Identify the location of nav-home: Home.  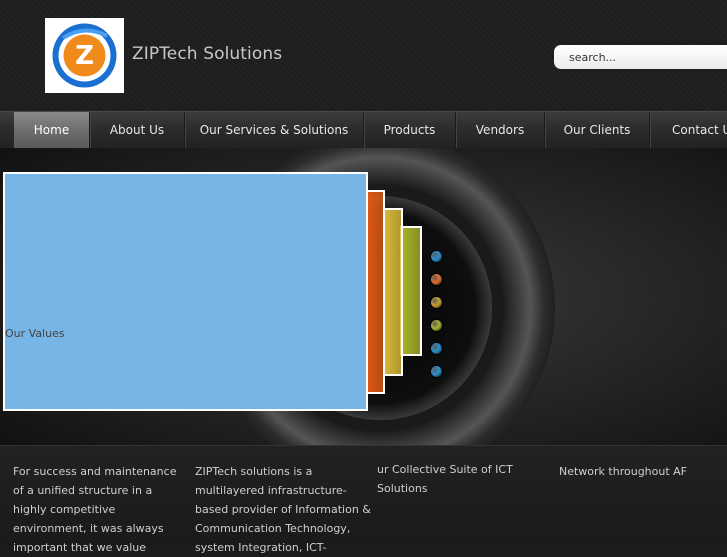
(52, 130).